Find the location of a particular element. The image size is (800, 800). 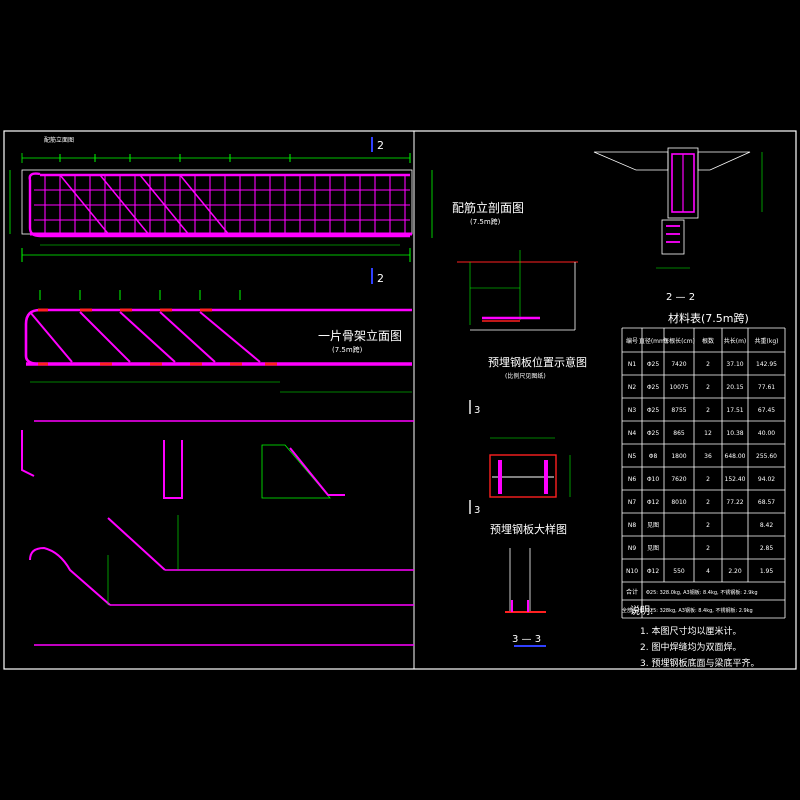

section-title: 配筋立剖面图 is located at coordinates (488, 207).